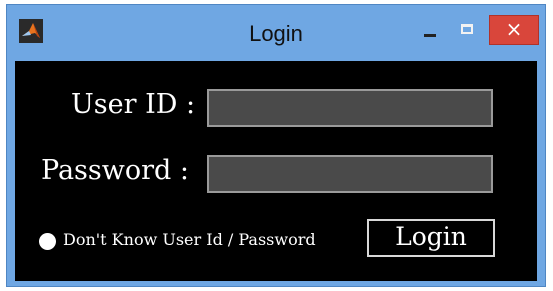 Image resolution: width=553 pixels, height=291 pixels. What do you see at coordinates (431, 238) in the screenshot?
I see `login-button: Login` at bounding box center [431, 238].